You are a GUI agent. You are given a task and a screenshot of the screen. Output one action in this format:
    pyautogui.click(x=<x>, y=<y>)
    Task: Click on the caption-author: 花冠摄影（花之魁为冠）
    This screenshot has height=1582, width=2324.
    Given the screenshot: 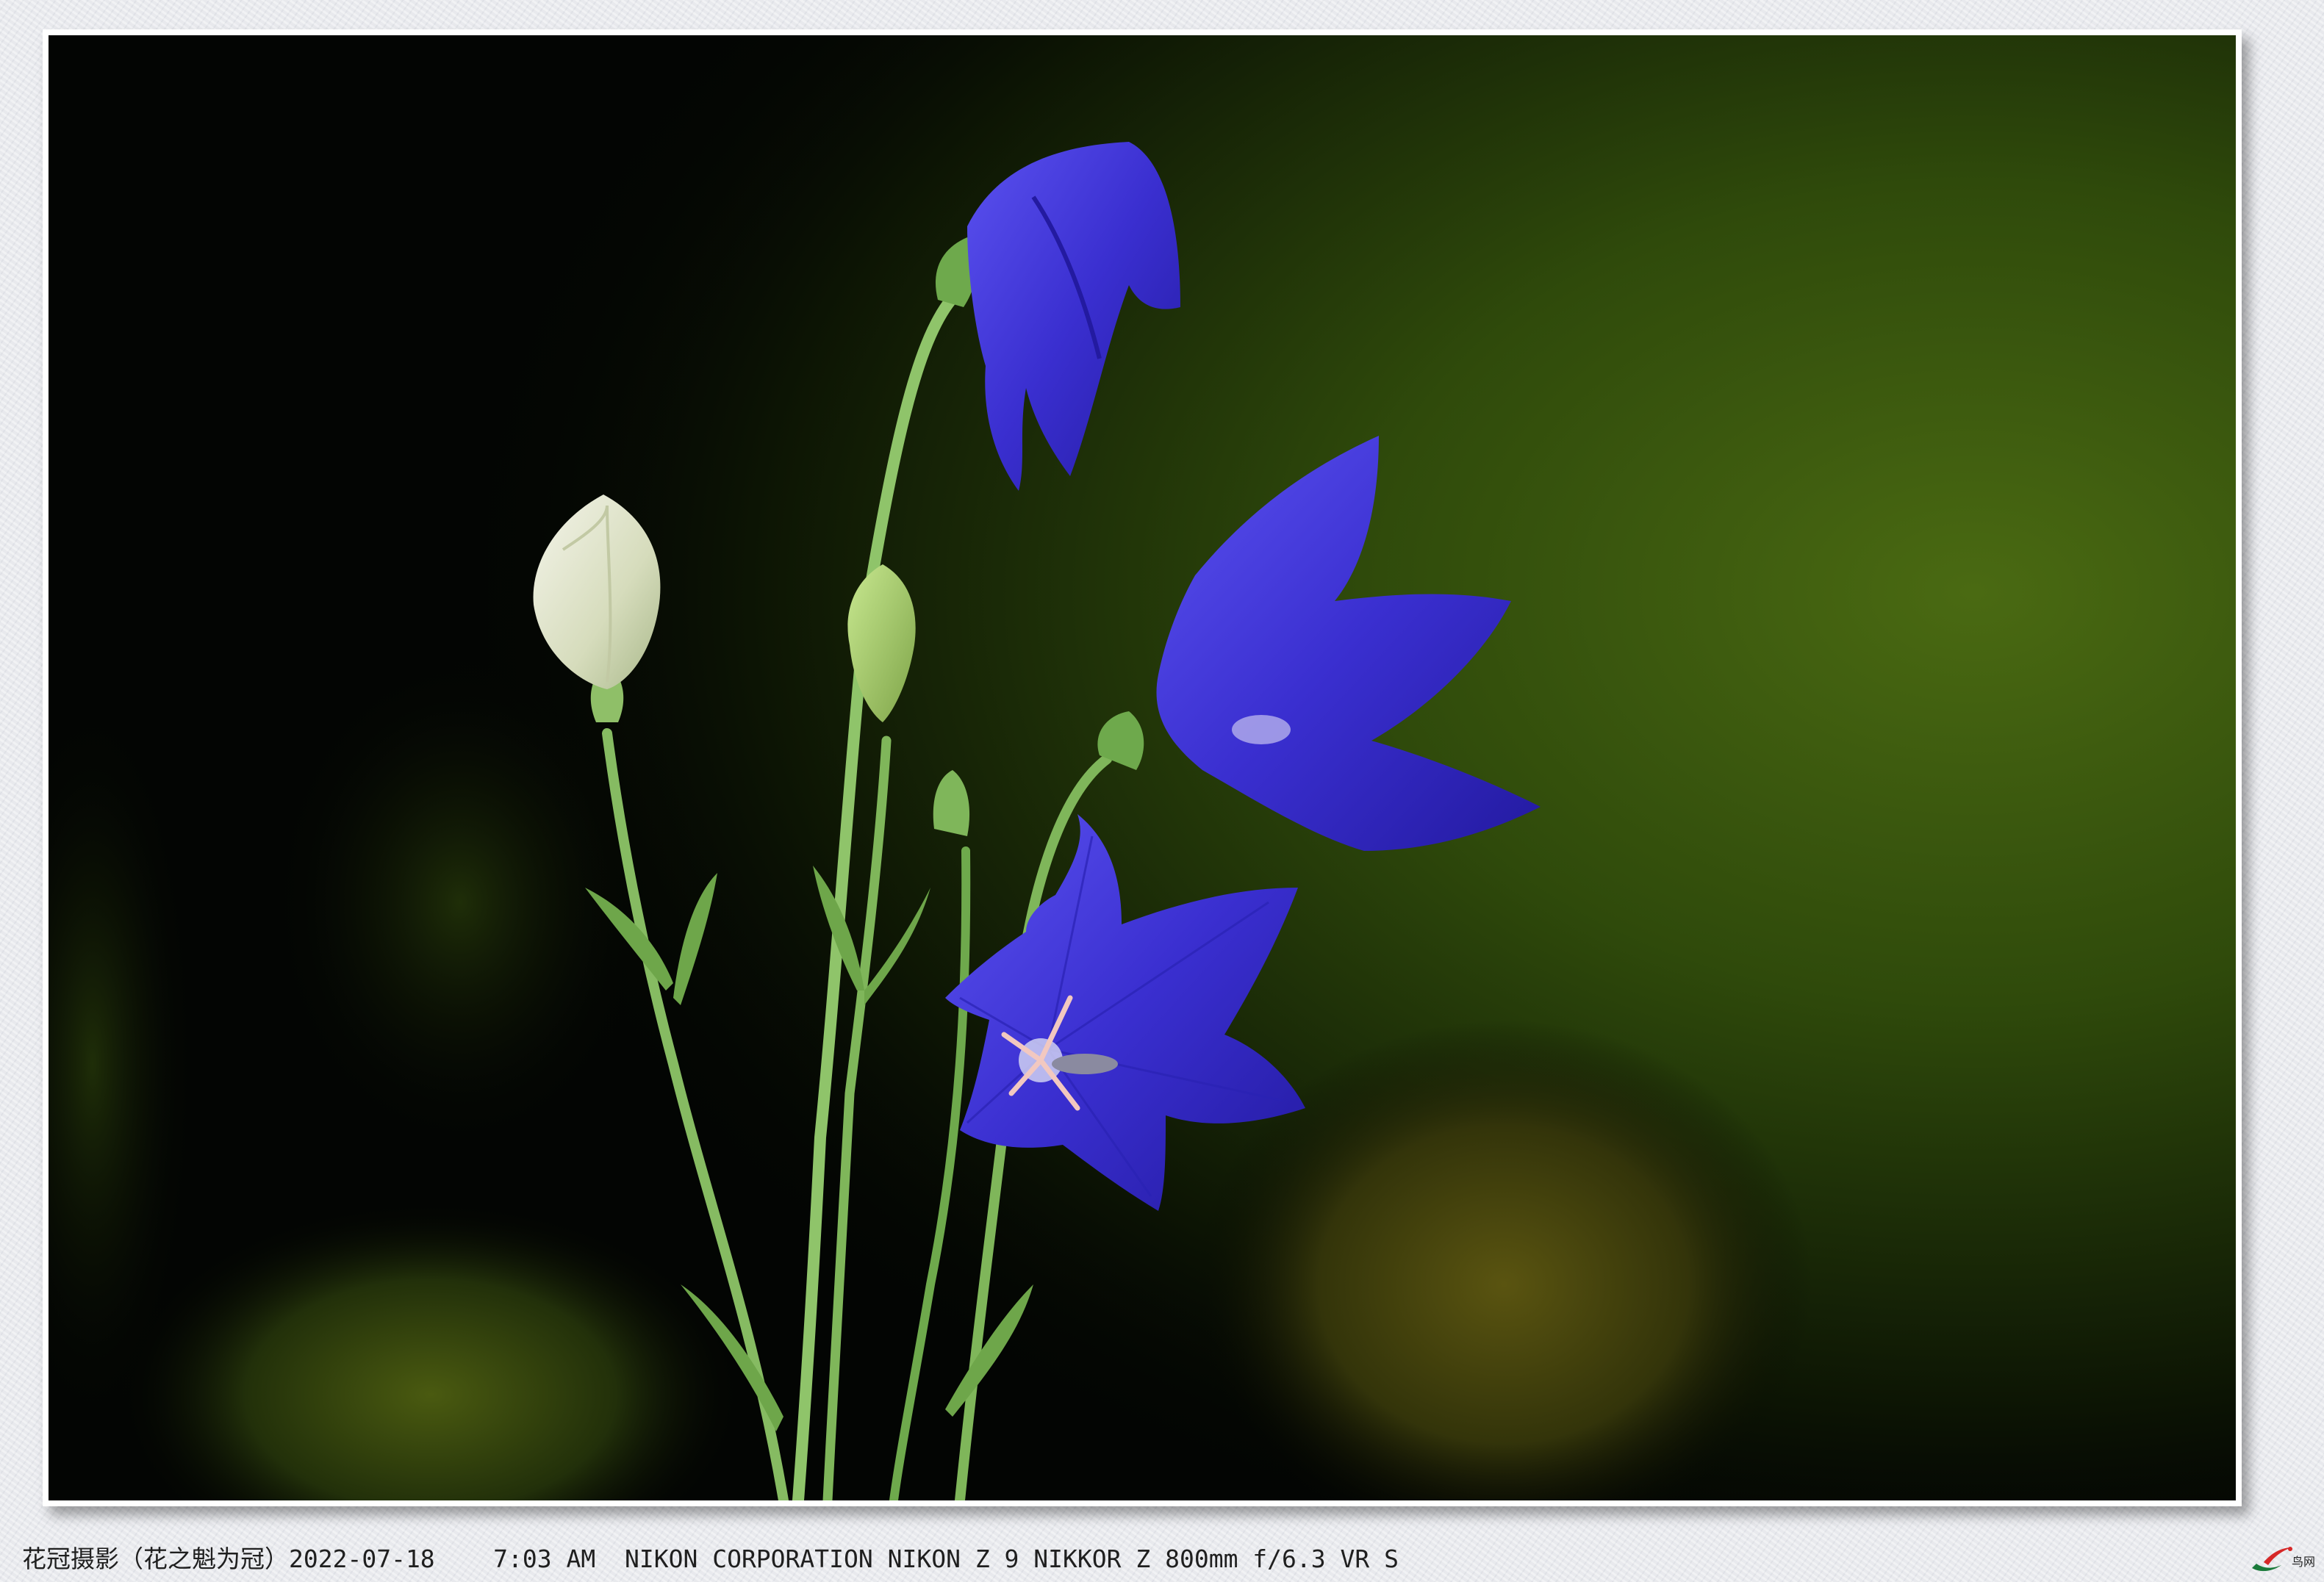 What is the action you would take?
    pyautogui.click(x=155, y=1559)
    